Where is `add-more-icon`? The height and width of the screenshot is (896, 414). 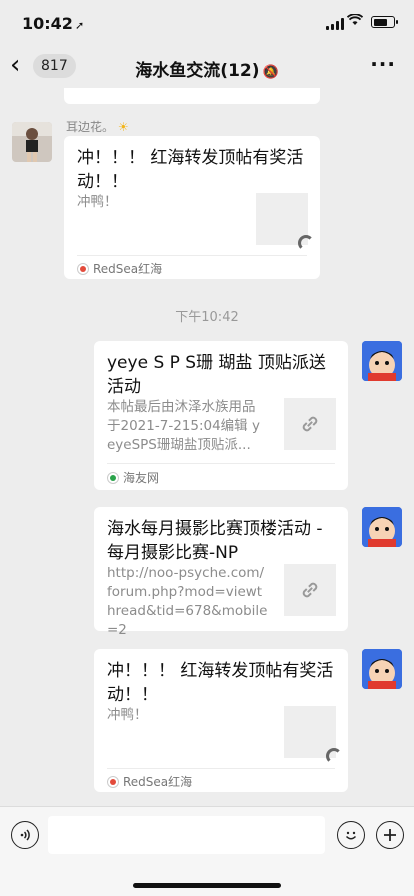
add-more-icon is located at coordinates (390, 835).